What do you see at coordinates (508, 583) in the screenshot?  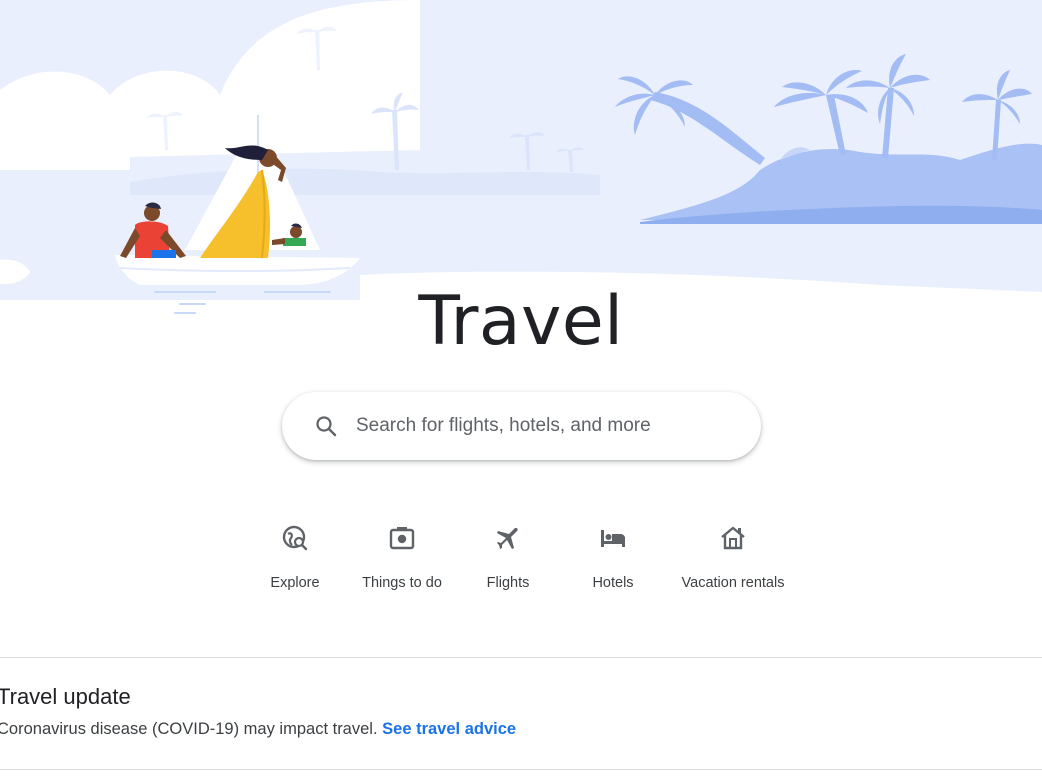 I see `nav-item-label: Flights` at bounding box center [508, 583].